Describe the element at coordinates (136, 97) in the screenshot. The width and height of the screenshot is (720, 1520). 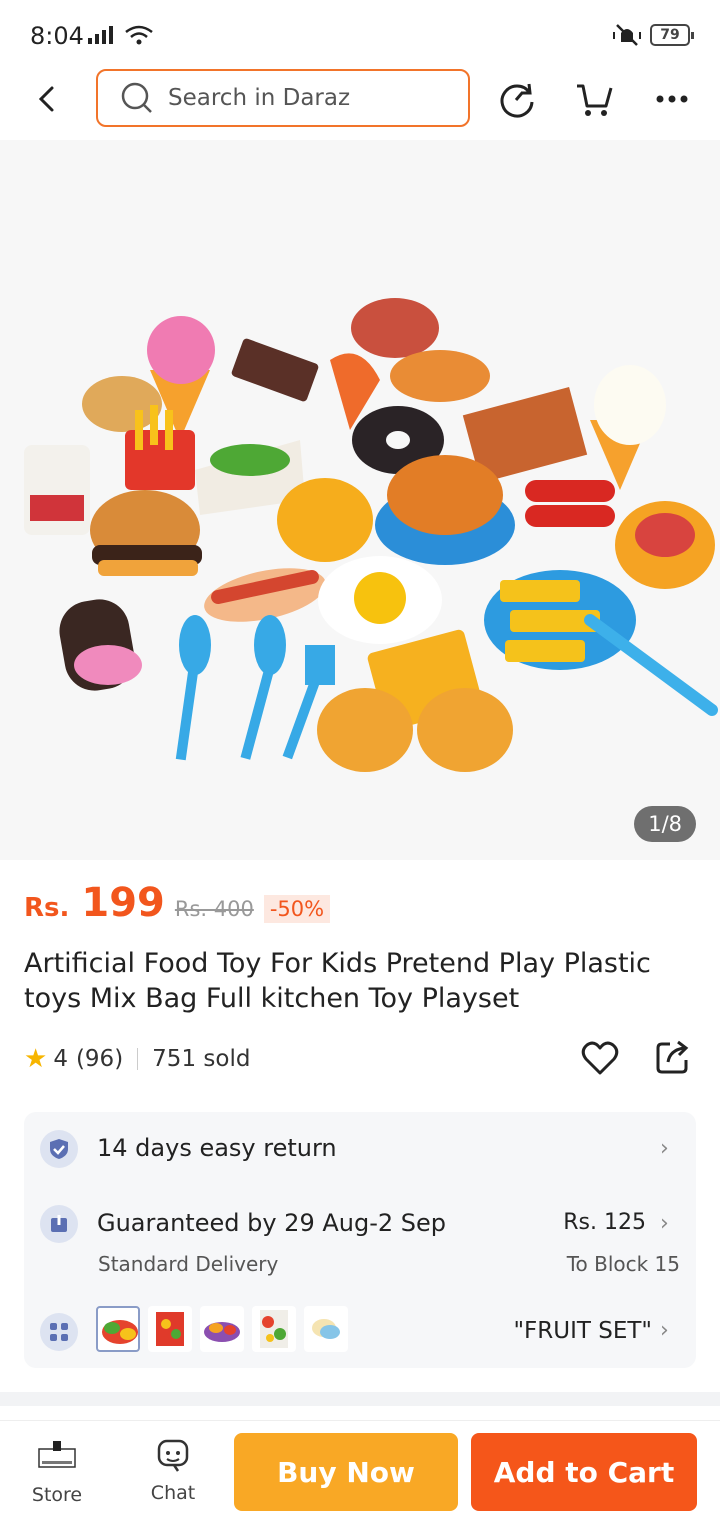
I see `search-icon` at that location.